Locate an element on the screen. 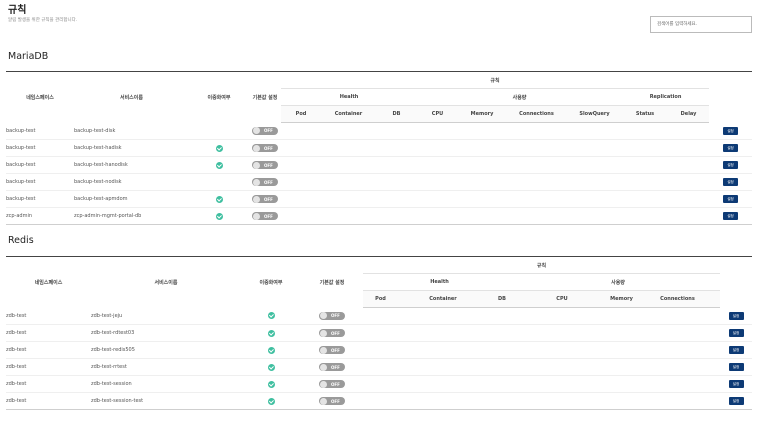  column-group-usage: 사용량 is located at coordinates (519, 97).